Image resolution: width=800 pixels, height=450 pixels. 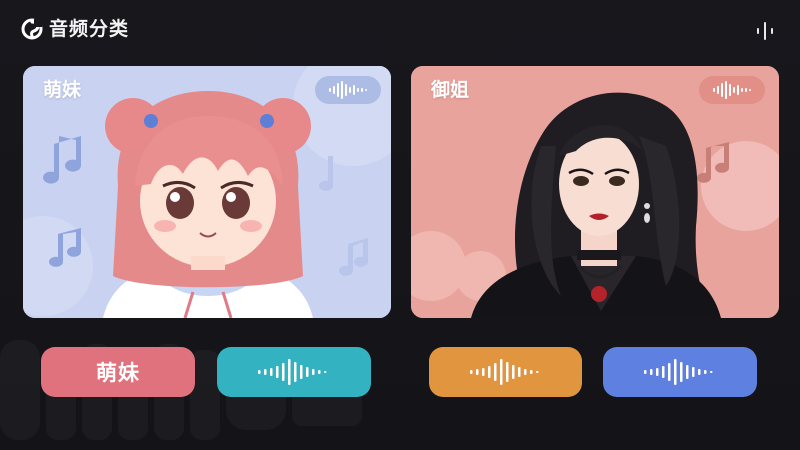 I want to click on cute-girl-category-button: 萌妹, so click(x=118, y=372).